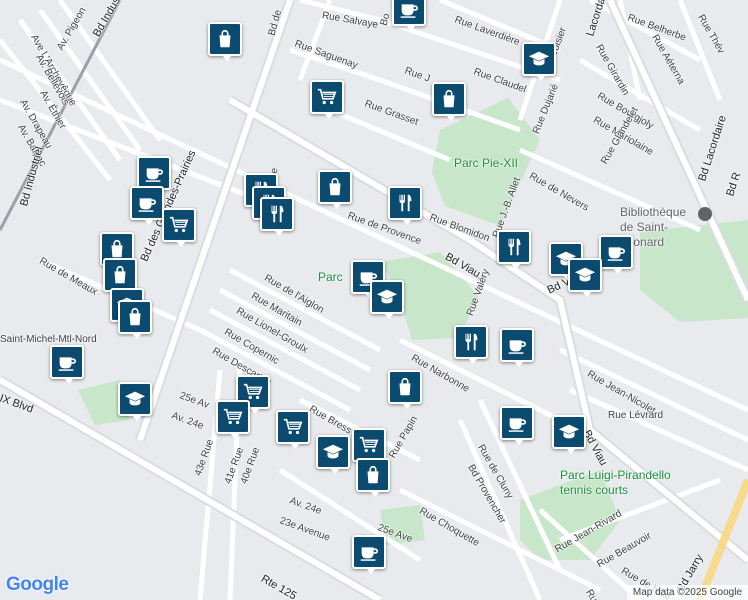 The image size is (748, 600). What do you see at coordinates (687, 592) in the screenshot?
I see `map-attribution: Map data ©2025 Google` at bounding box center [687, 592].